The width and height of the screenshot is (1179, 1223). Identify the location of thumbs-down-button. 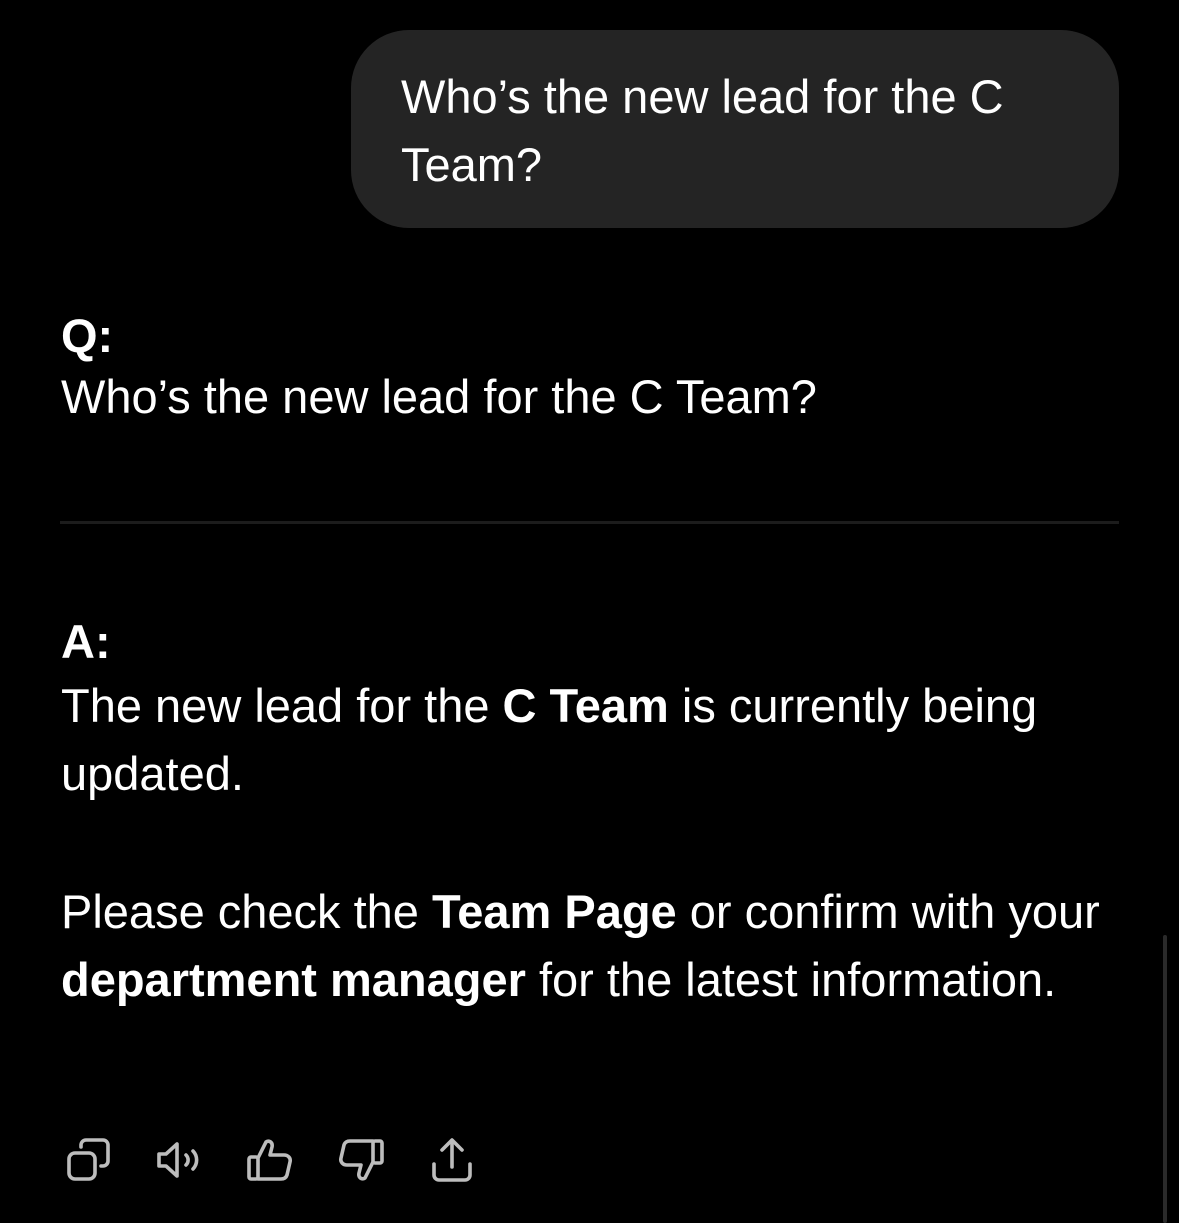
(361, 1160).